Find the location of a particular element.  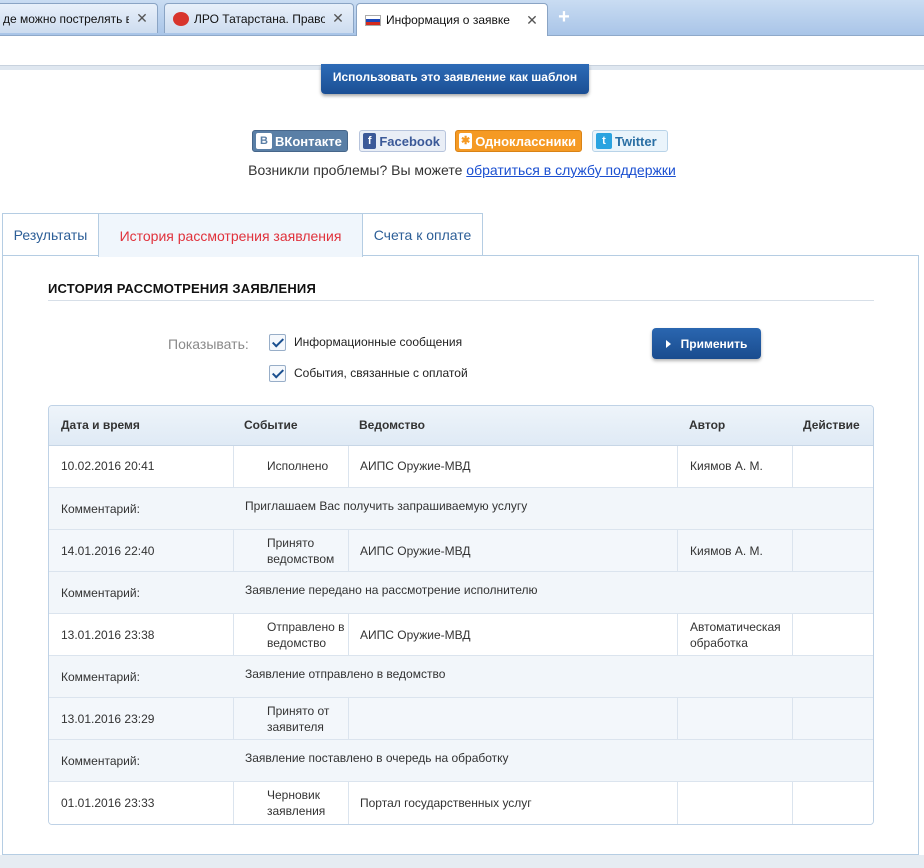

browser-tab-title: Информация о заявке is located at coordinates (448, 20).